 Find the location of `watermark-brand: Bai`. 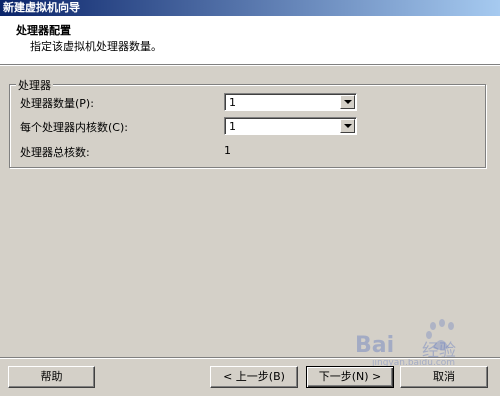

watermark-brand: Bai is located at coordinates (375, 345).